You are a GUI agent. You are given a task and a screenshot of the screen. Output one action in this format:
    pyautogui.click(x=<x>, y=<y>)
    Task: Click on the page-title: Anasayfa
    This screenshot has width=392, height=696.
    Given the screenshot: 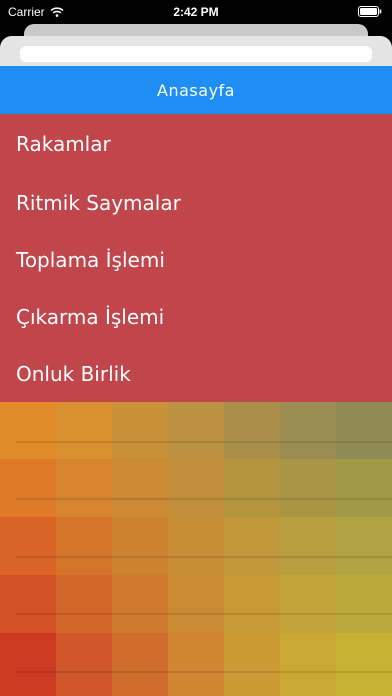 What is the action you would take?
    pyautogui.click(x=196, y=90)
    